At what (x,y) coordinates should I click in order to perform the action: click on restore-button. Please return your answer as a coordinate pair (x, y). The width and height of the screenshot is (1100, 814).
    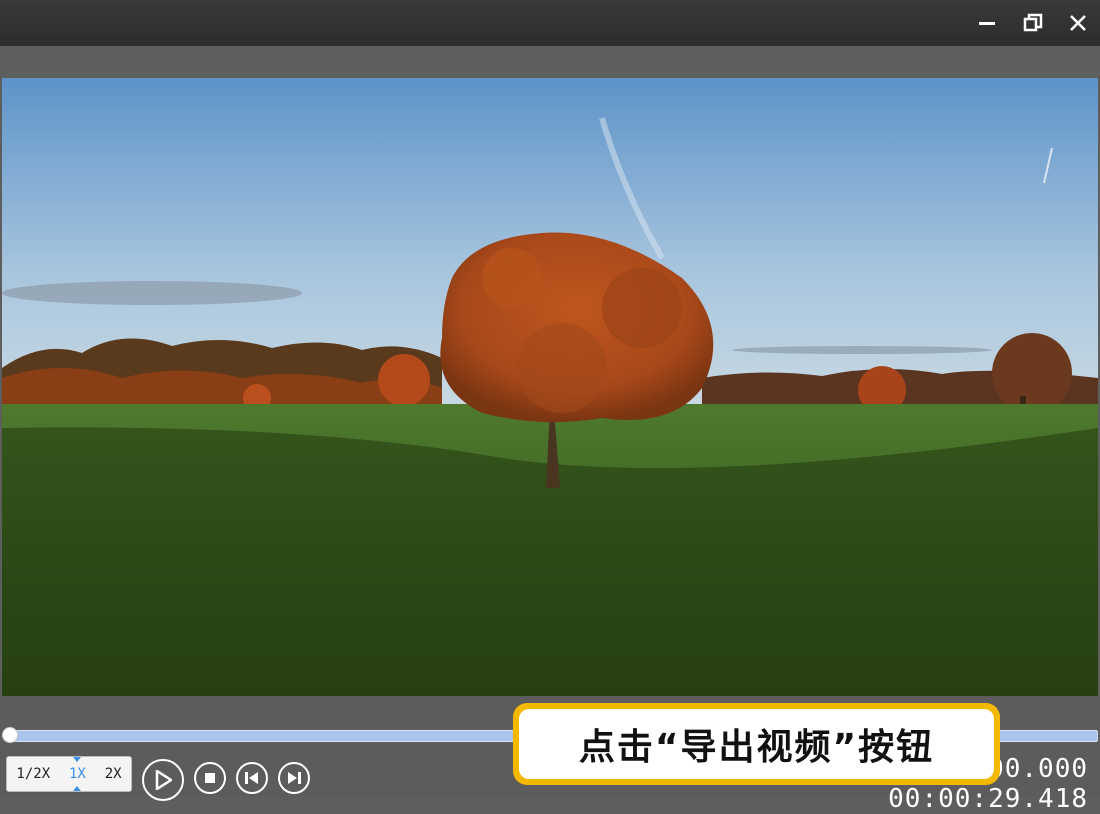
    Looking at the image, I should click on (1033, 23).